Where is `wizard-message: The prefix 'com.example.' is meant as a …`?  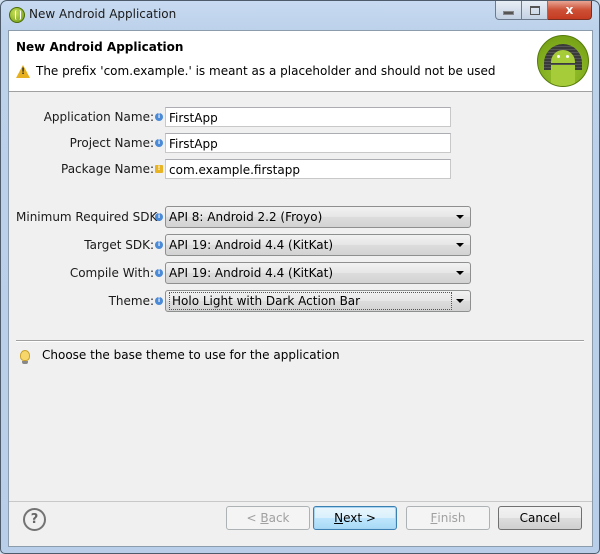 wizard-message: The prefix 'com.example.' is meant as a … is located at coordinates (256, 71).